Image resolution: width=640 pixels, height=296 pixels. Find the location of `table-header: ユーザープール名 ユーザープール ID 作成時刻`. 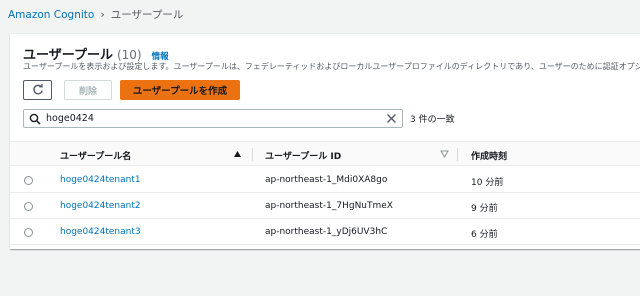

table-header: ユーザープール名 ユーザープール ID 作成時刻 is located at coordinates (325, 153).